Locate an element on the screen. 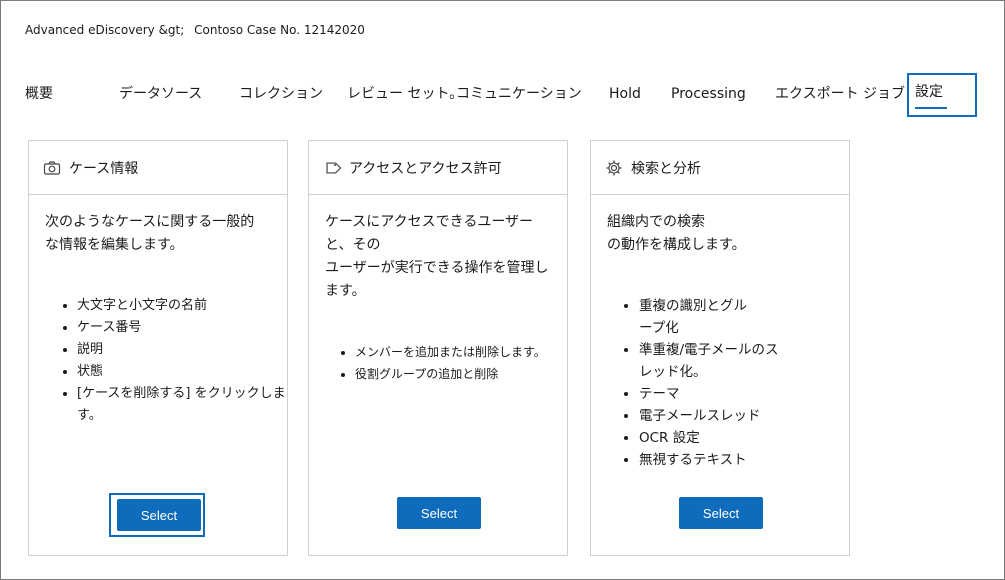  tab-collections: コレクション is located at coordinates (281, 93).